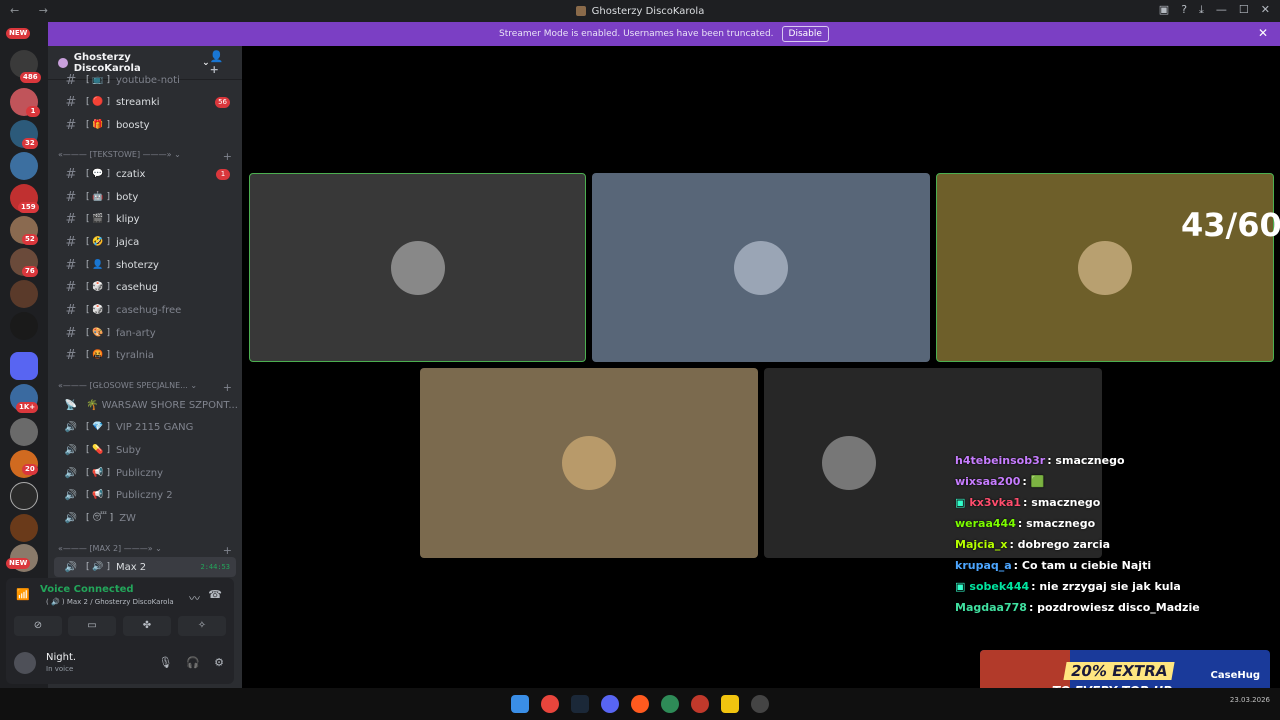 Image resolution: width=1280 pixels, height=720 pixels. Describe the element at coordinates (120, 665) in the screenshot. I see `user-panel: Night. In voice 🎙 🎧 ⚙` at that location.